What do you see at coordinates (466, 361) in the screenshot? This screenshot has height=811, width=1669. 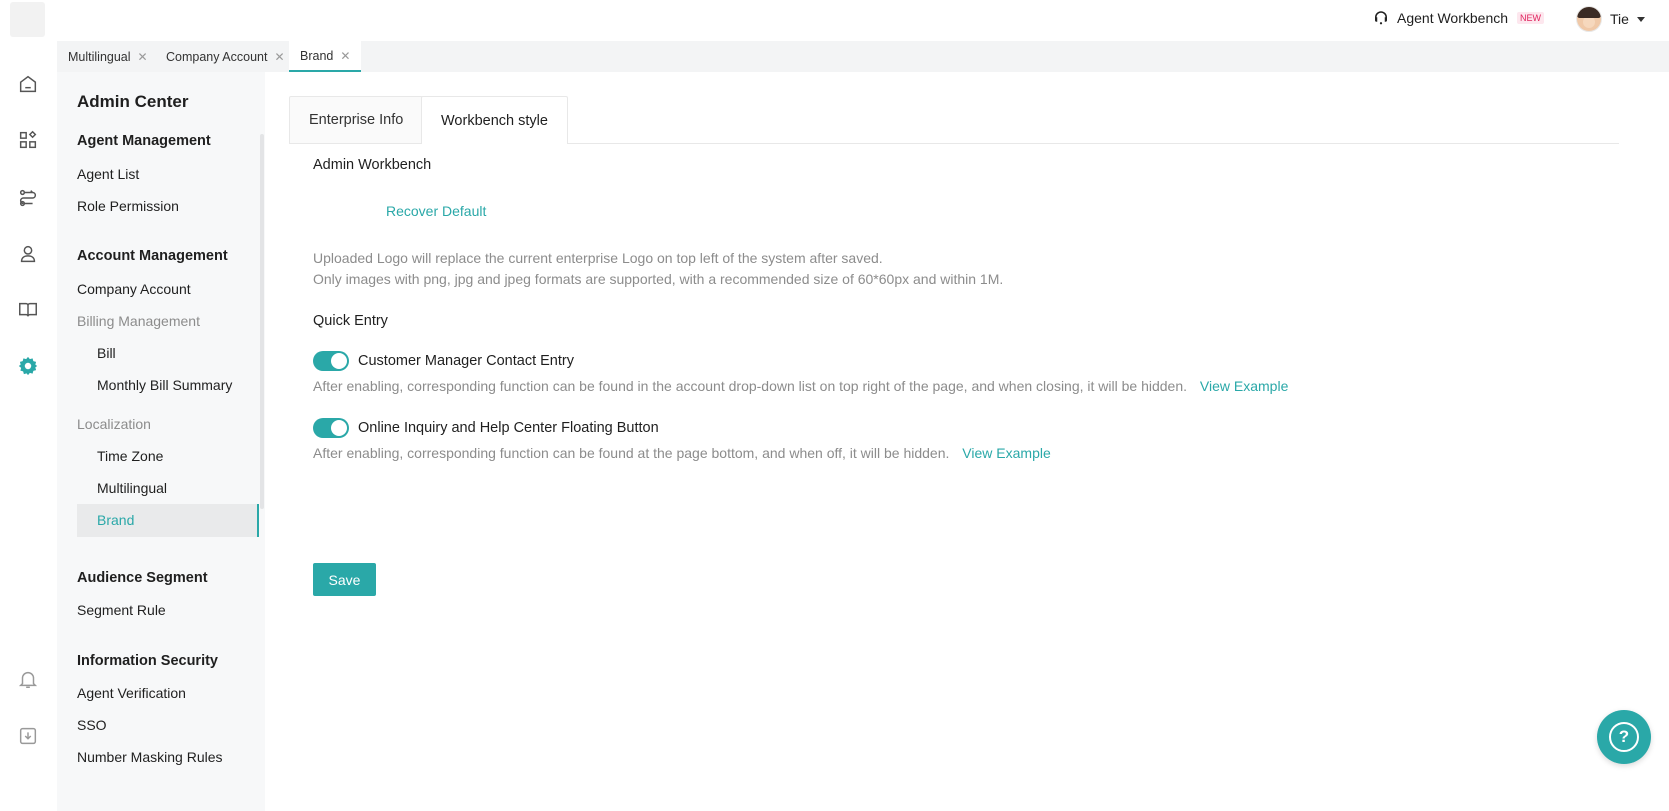 I see `customer-manager-entry-label: Customer Manager Contact Entry` at bounding box center [466, 361].